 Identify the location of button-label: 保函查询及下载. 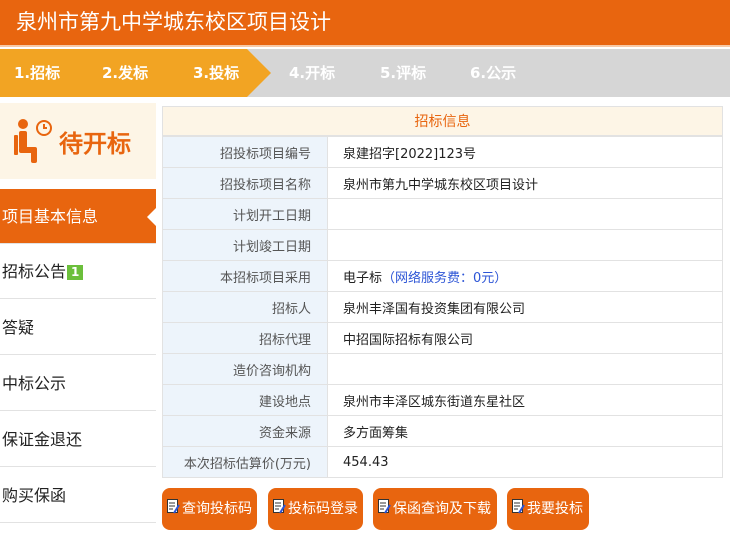
(442, 509).